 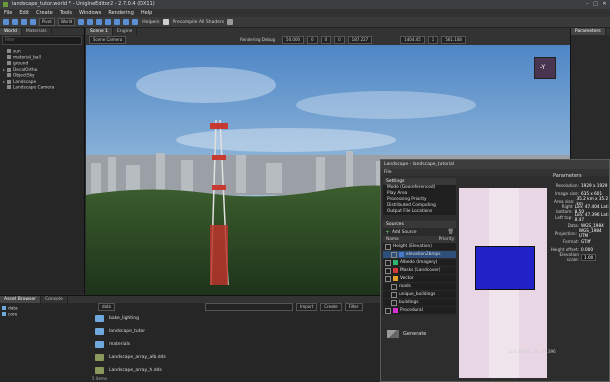 I want to click on pivot-select: Pivot, so click(x=47, y=22).